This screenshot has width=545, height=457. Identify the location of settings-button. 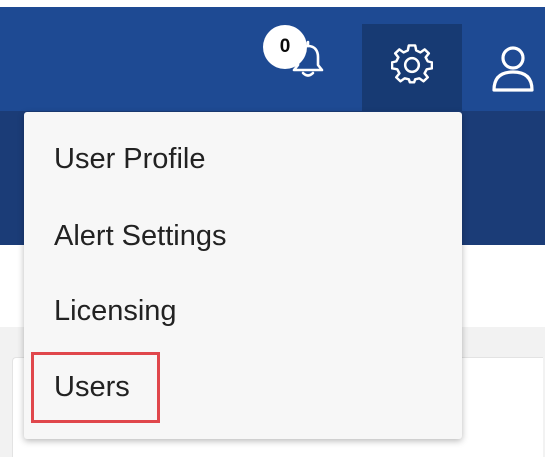
(412, 67).